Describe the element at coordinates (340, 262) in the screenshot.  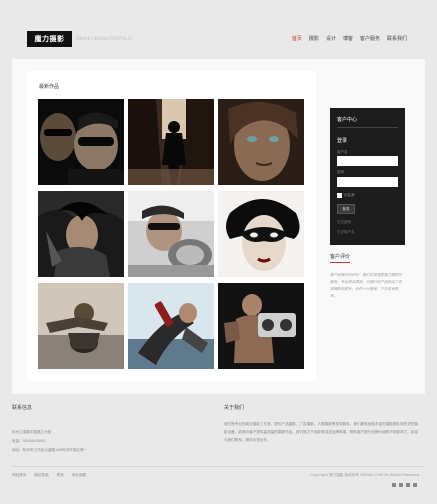
I see `testimonial-underline` at that location.